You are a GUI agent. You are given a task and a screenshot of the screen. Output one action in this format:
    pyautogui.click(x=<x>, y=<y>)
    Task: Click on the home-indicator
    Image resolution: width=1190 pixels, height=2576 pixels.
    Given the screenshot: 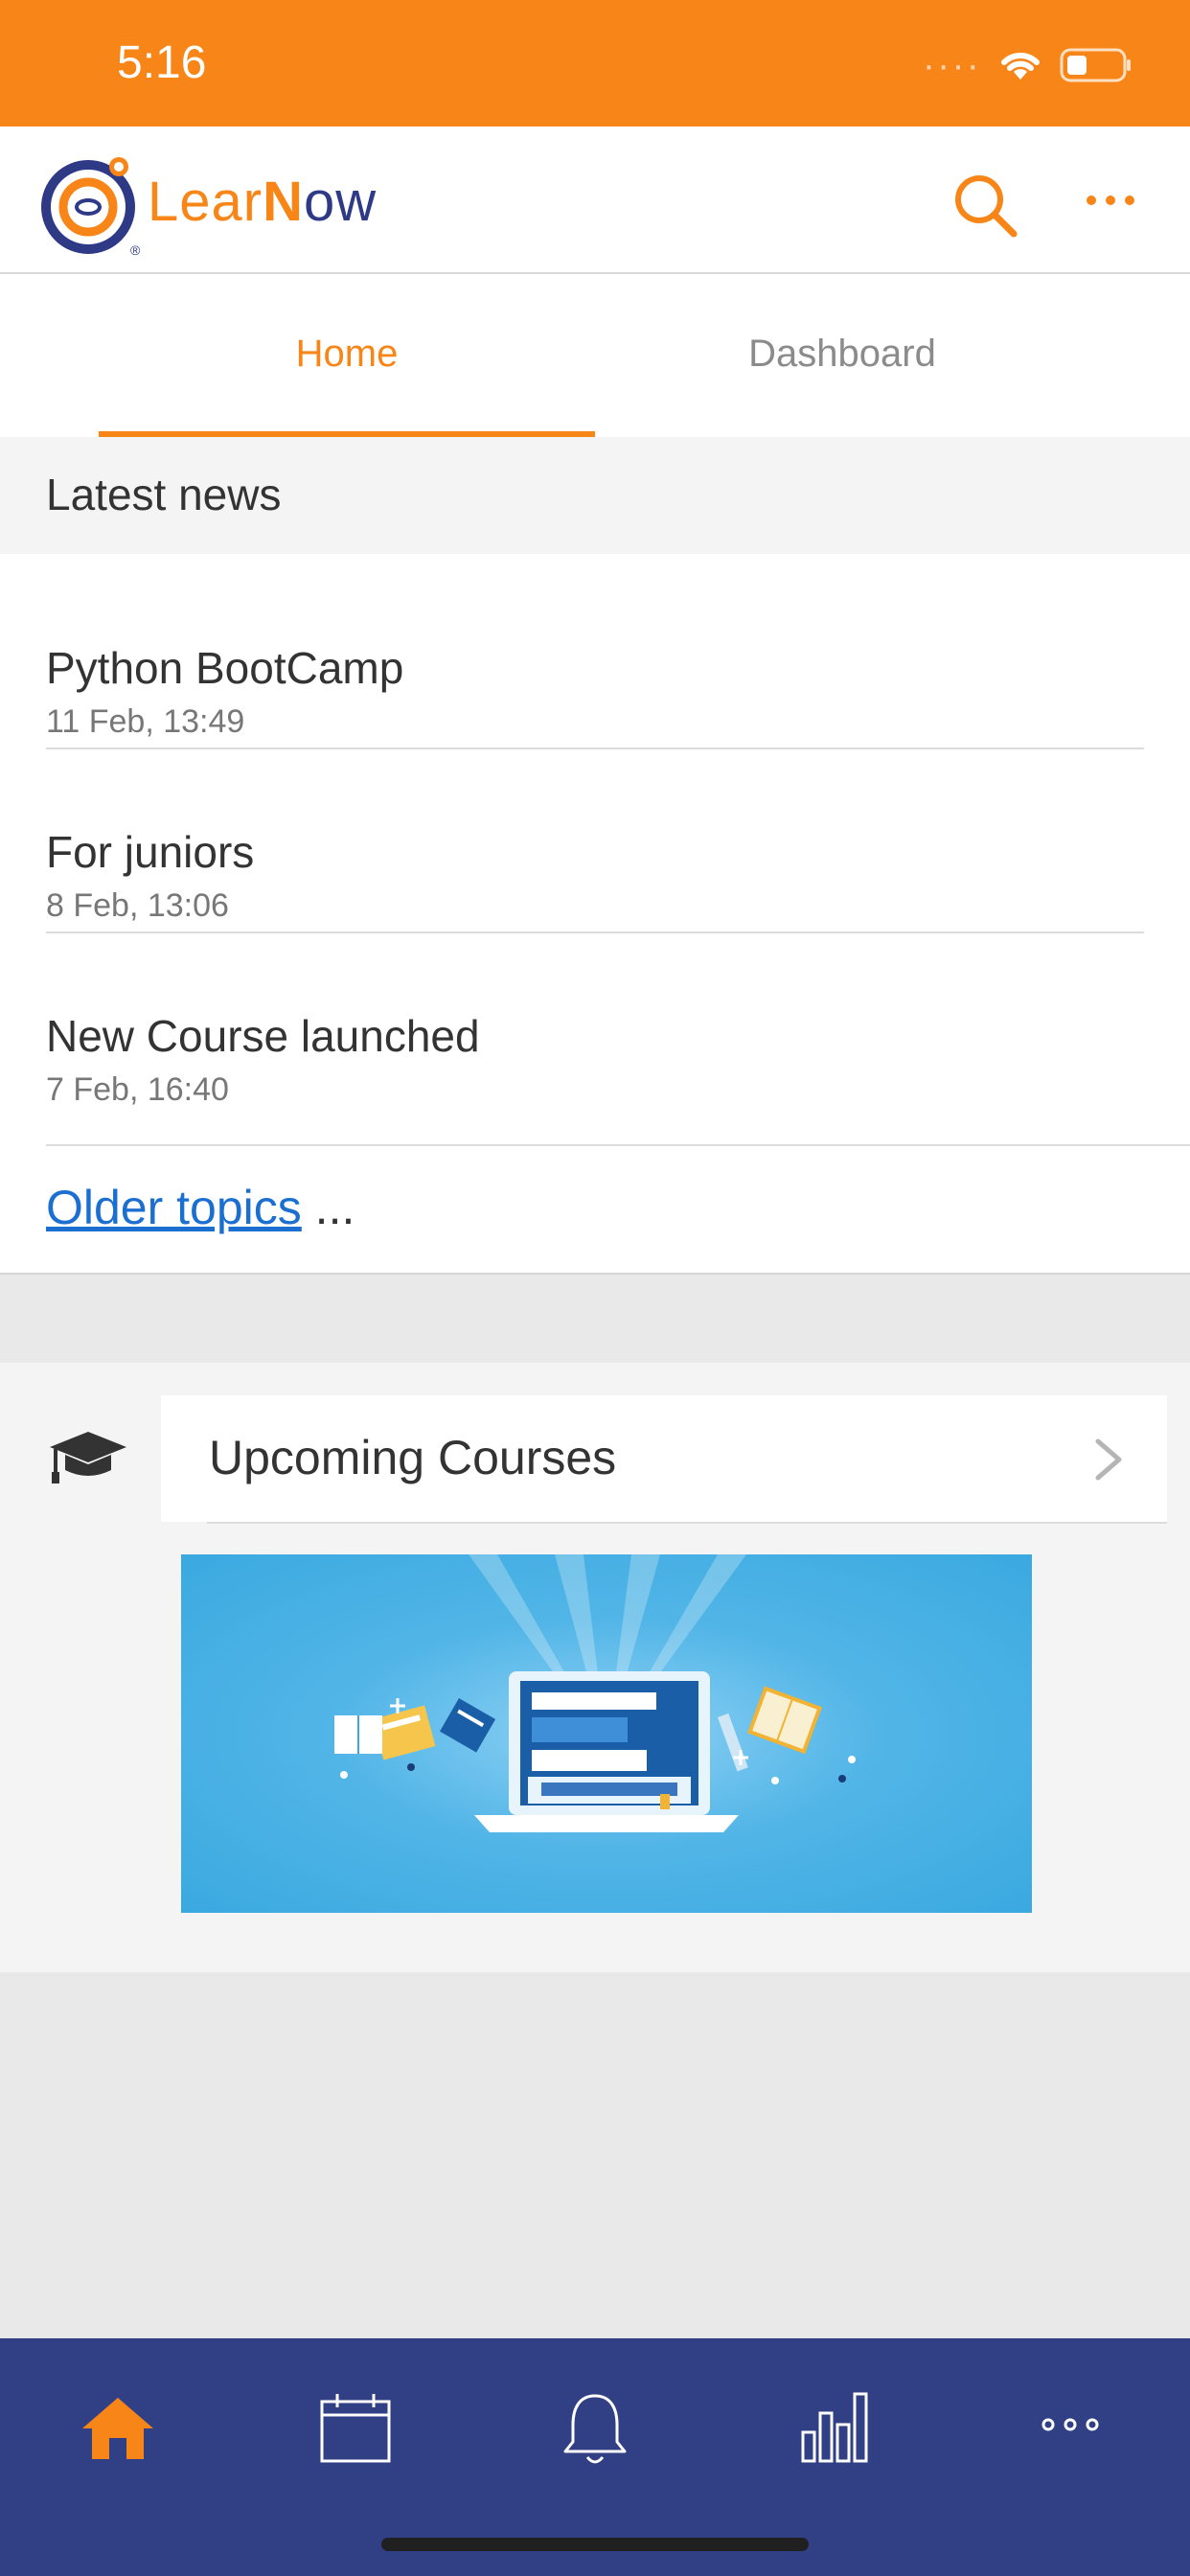 What is the action you would take?
    pyautogui.click(x=595, y=2544)
    